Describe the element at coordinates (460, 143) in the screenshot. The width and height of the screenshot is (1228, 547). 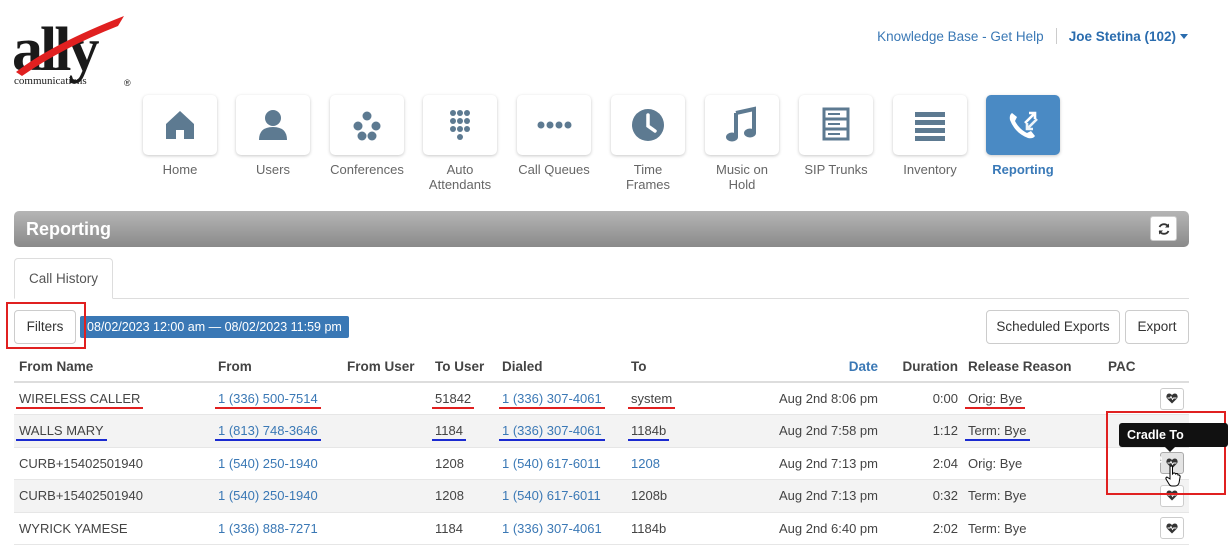
I see `nav-auto-attendants: Auto Attendants` at that location.